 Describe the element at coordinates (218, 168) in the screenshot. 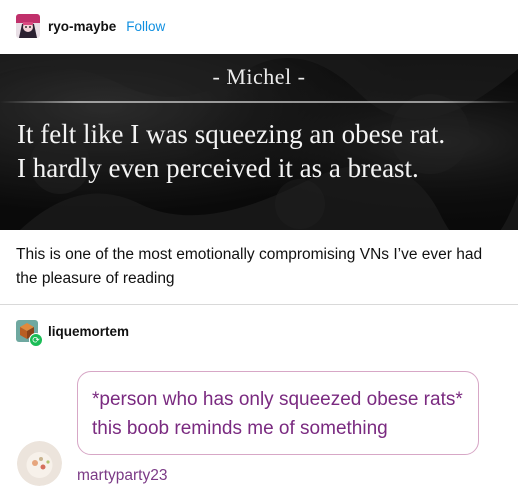

I see `dialogue-line: I hardly even perceived it as a breast.` at that location.